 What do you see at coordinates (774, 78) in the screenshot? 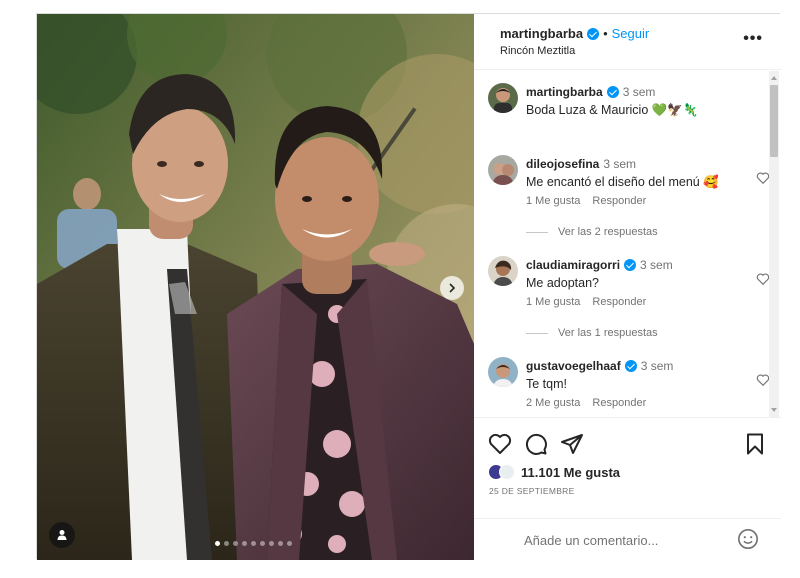
I see `scroll-up-arrow-icon` at bounding box center [774, 78].